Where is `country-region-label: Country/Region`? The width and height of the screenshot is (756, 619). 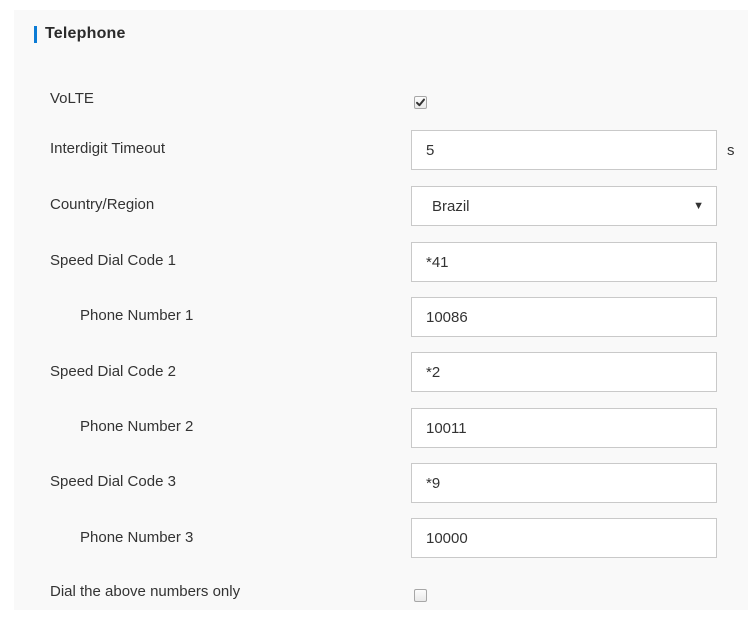 country-region-label: Country/Region is located at coordinates (102, 204).